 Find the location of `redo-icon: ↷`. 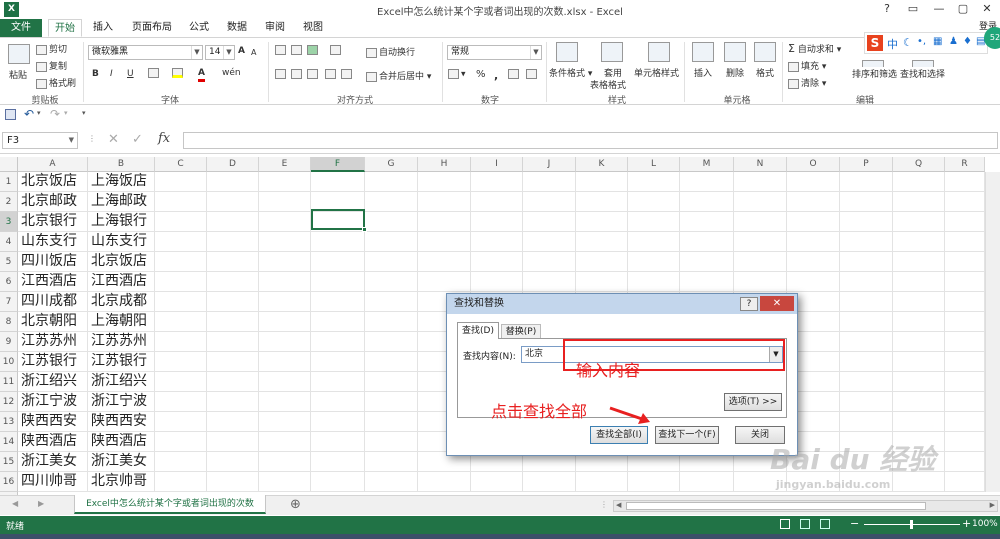

redo-icon: ↷ is located at coordinates (55, 114).